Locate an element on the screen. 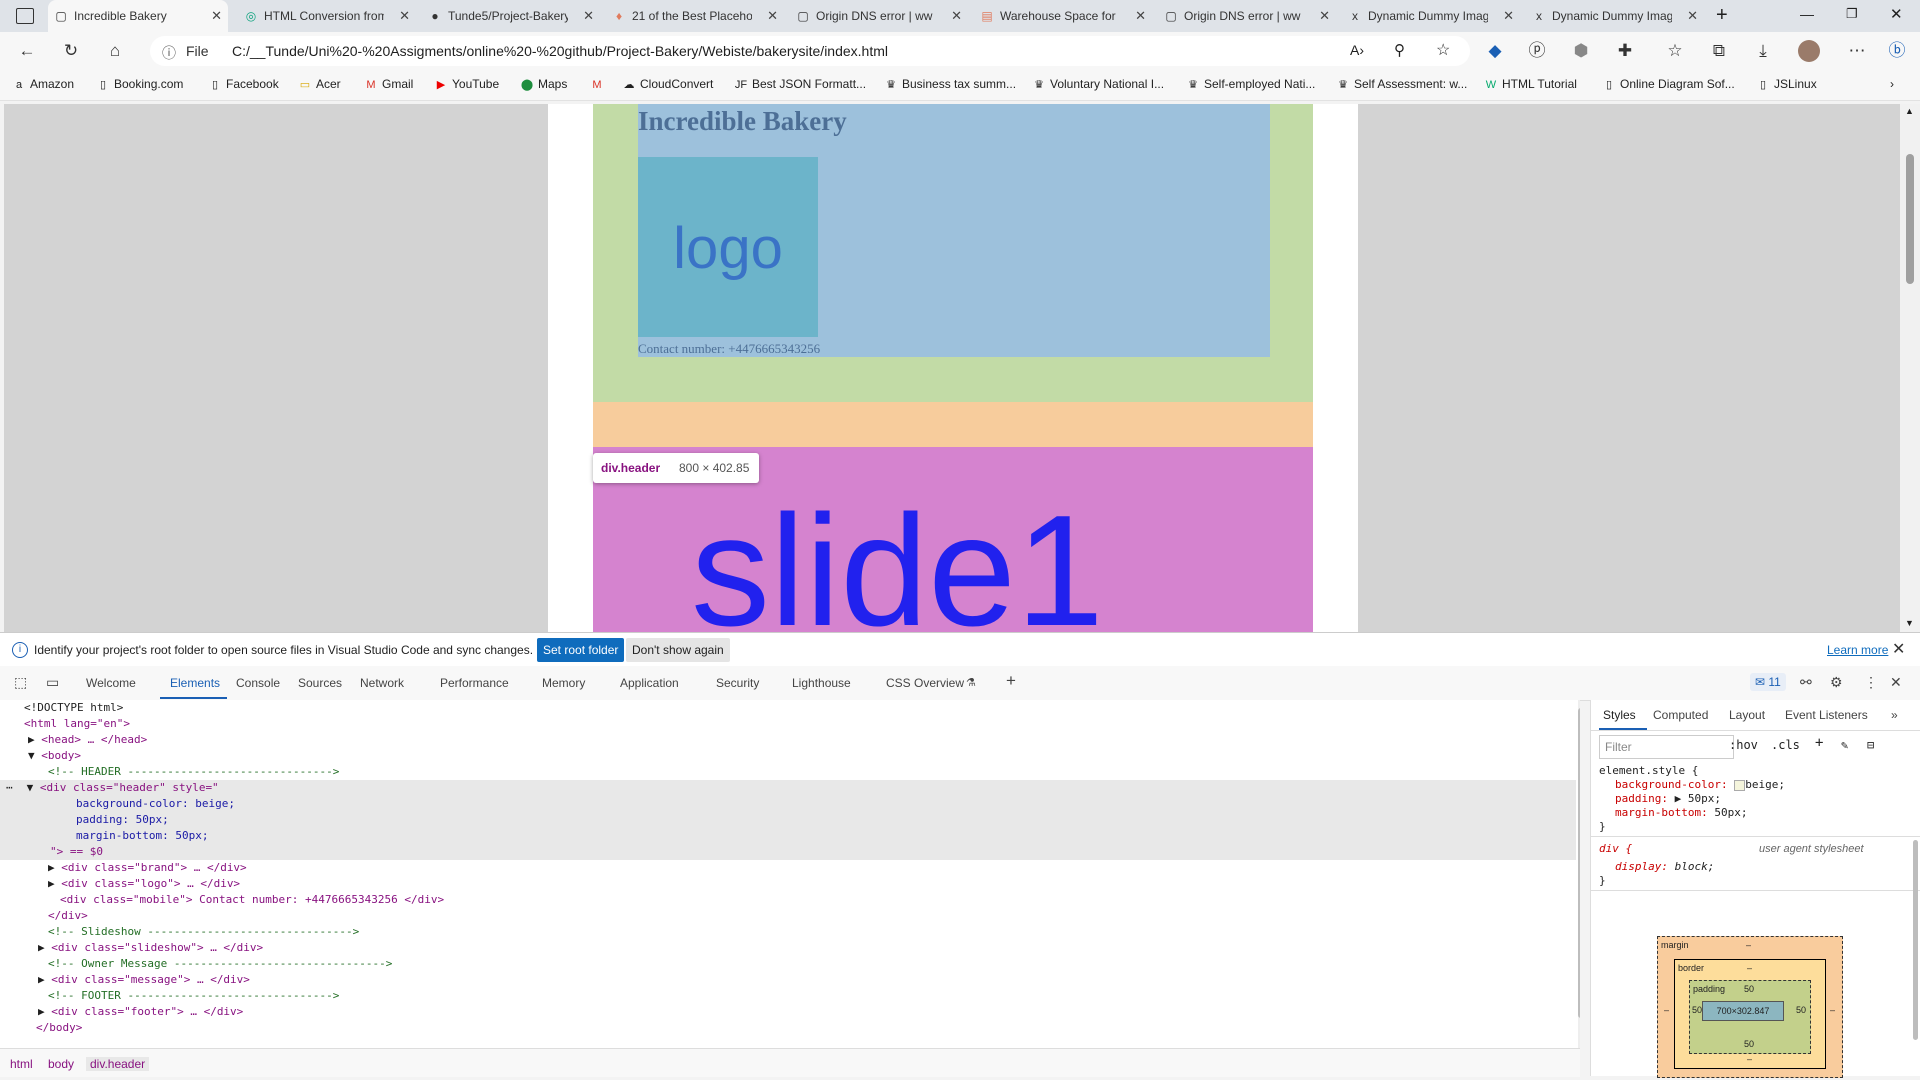 This screenshot has height=1080, width=1920. more-dots-icon: ⋯ is located at coordinates (9, 787).